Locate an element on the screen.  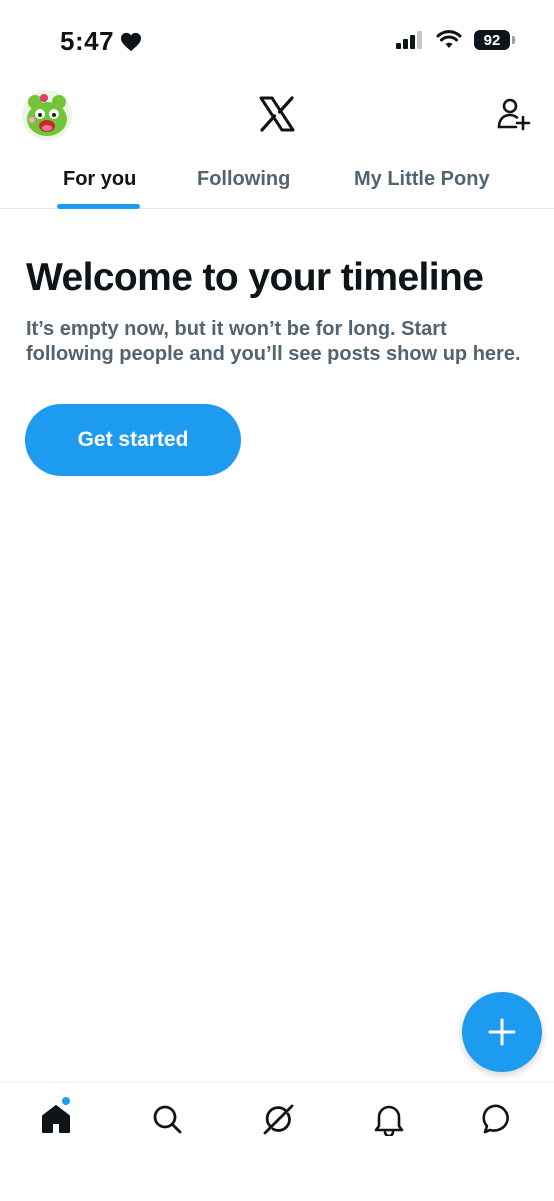
x-logo is located at coordinates (277, 114).